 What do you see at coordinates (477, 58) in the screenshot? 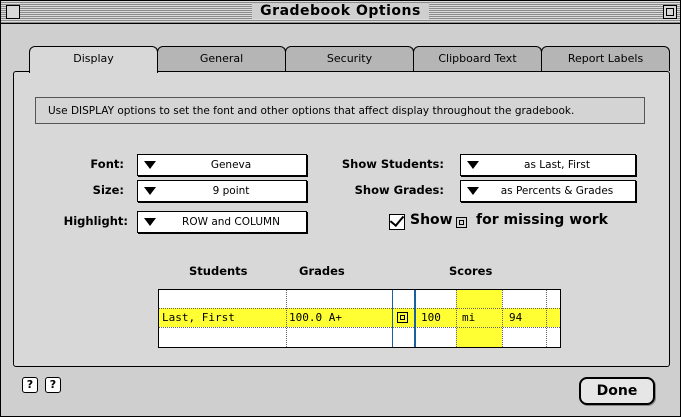
I see `tab-clipboard-text: Clipboard Text` at bounding box center [477, 58].